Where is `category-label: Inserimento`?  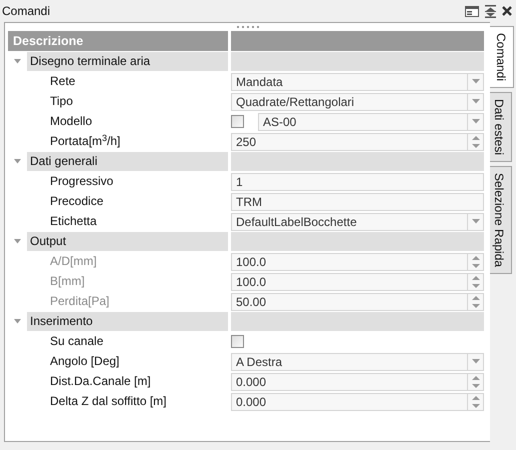 category-label: Inserimento is located at coordinates (127, 321).